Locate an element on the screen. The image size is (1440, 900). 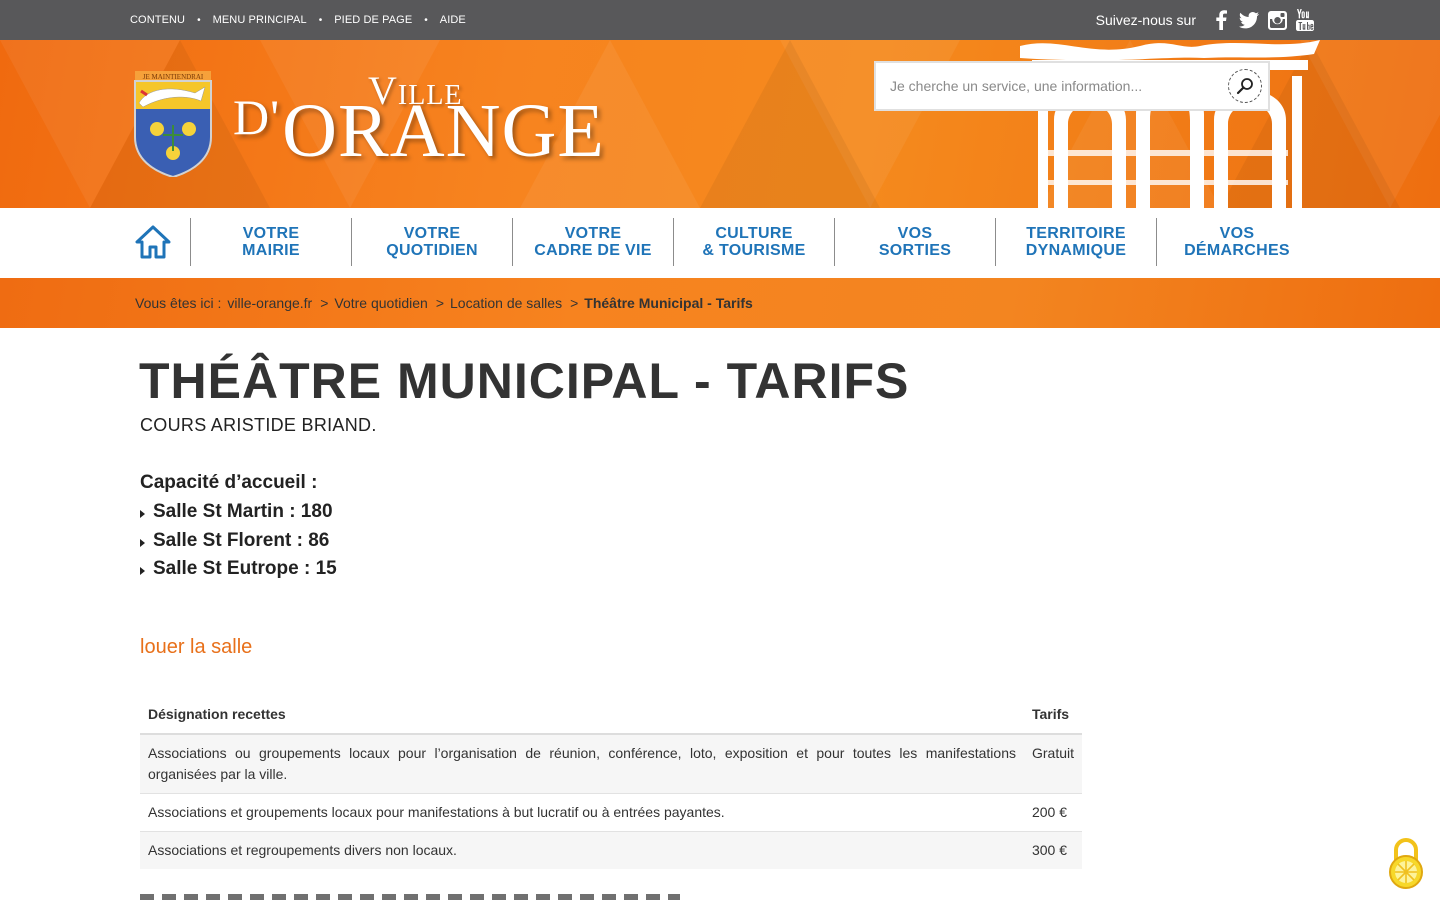
list-item: Salle St Martin : 180 is located at coordinates (238, 512).